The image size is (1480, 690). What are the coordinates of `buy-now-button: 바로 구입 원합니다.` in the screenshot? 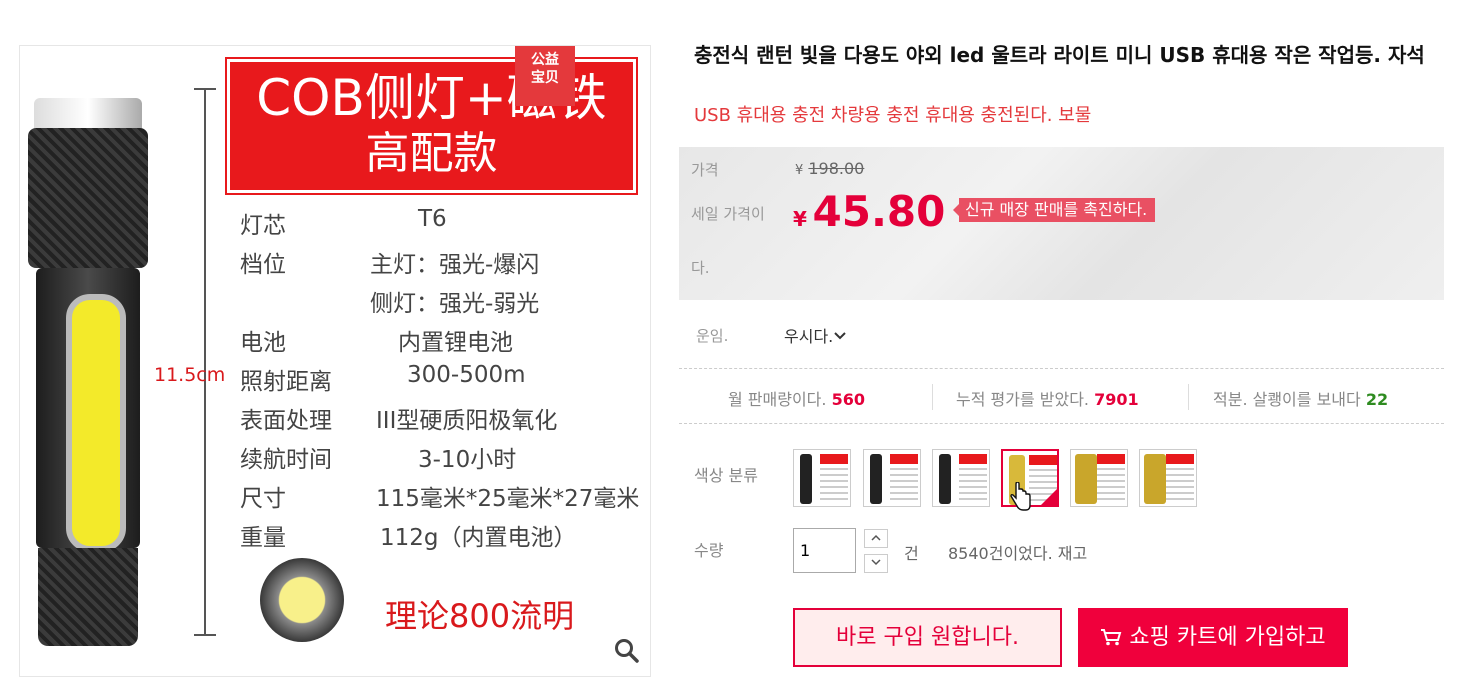 It's located at (927, 637).